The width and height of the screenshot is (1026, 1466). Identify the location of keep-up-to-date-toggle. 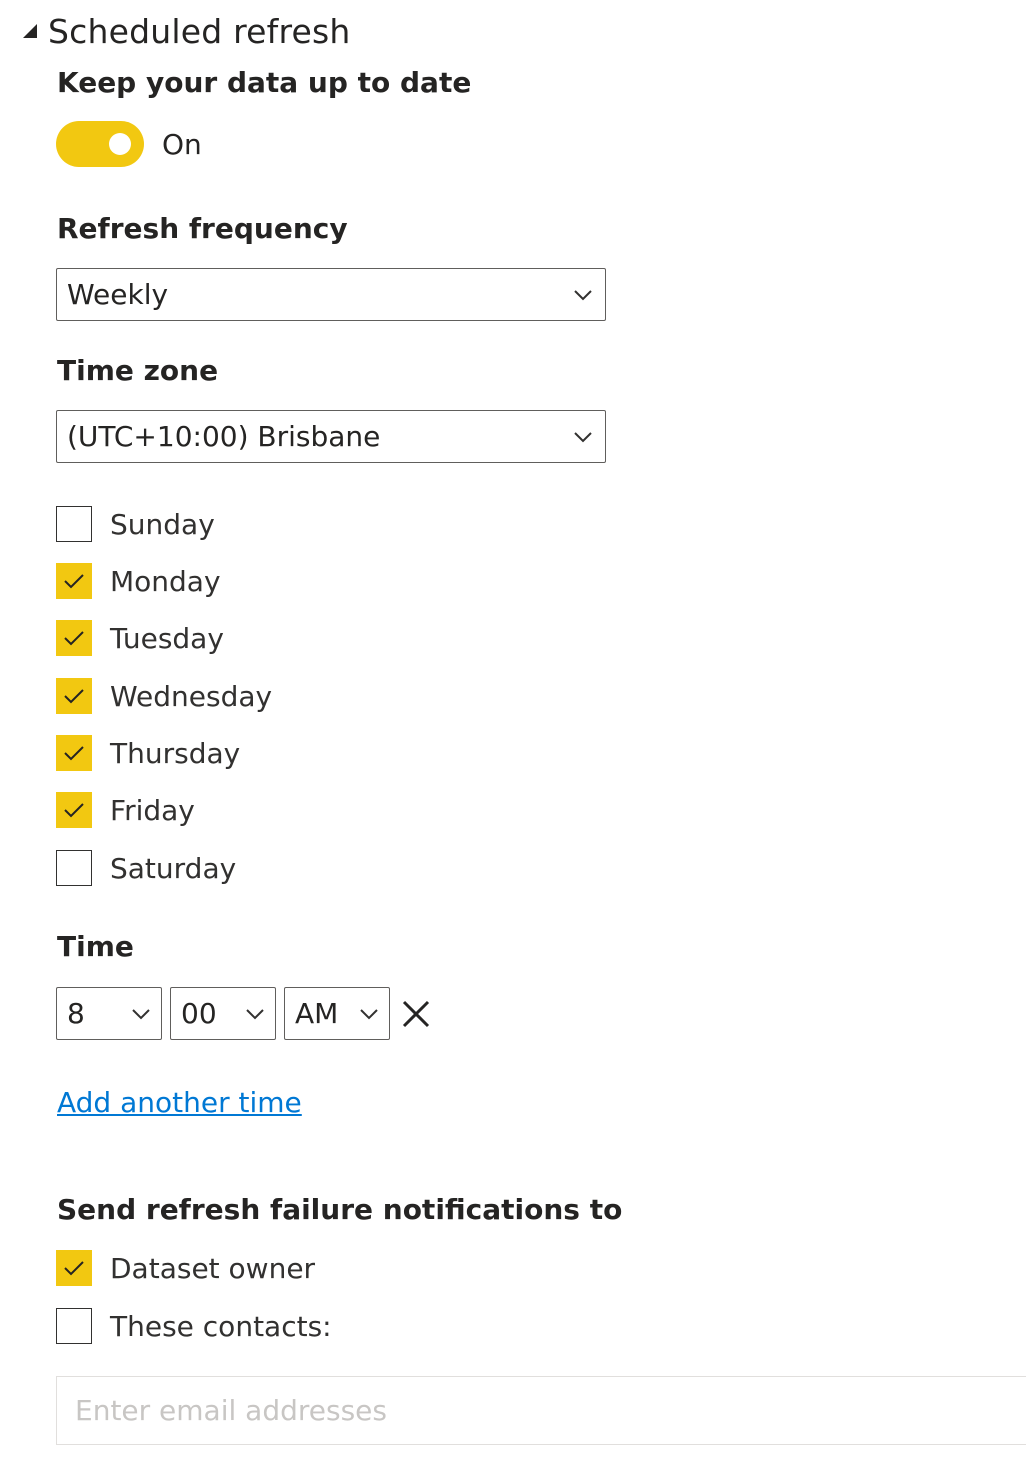
(100, 144).